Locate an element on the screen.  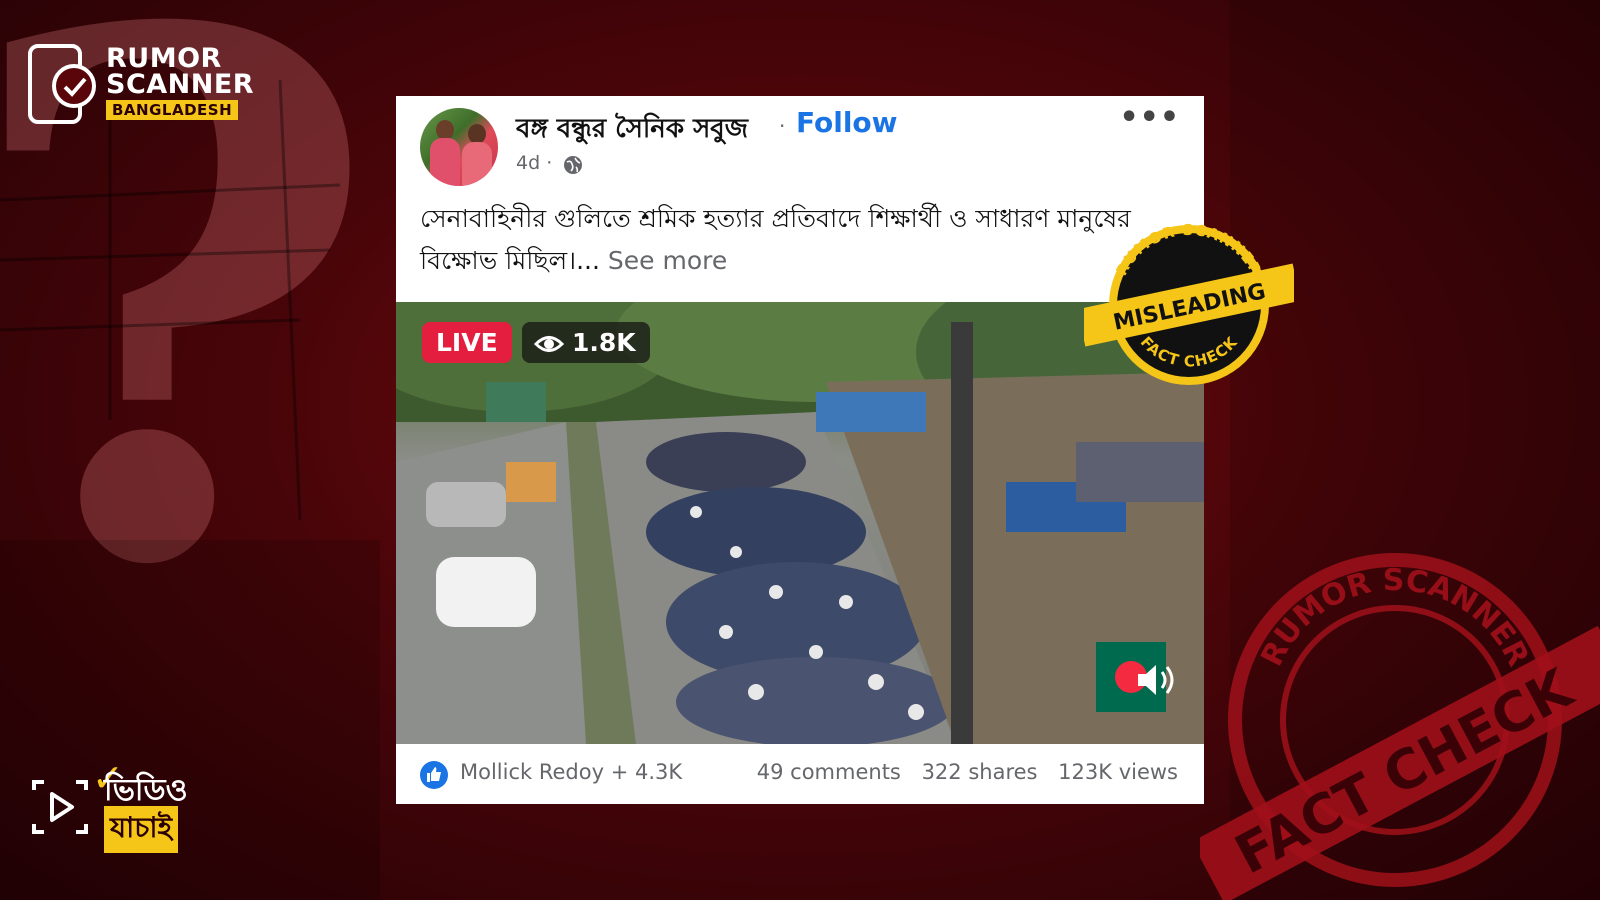
avatar is located at coordinates (459, 147).